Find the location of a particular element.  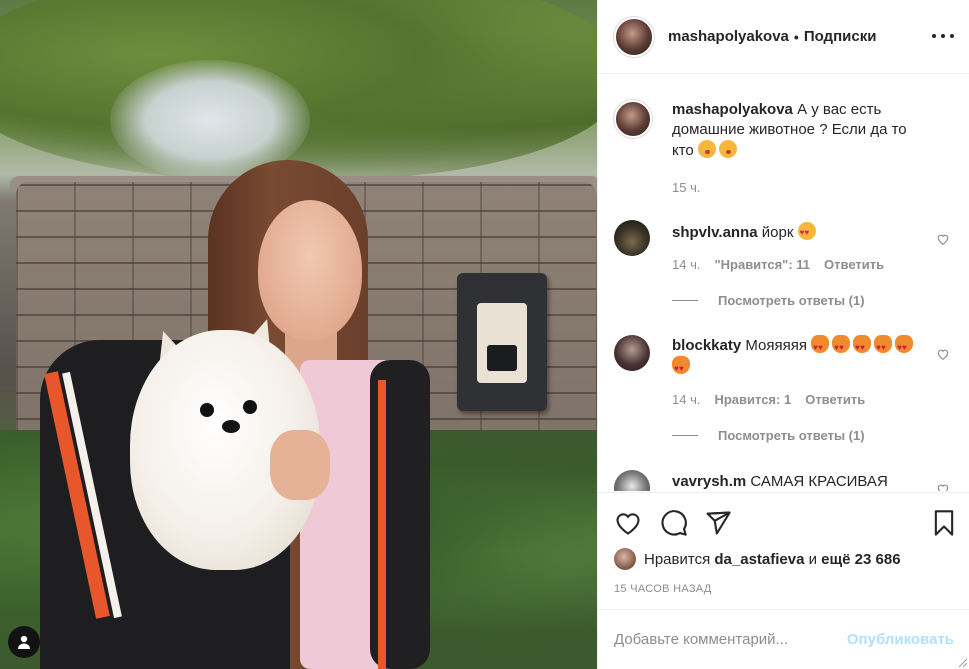

publish-button: Опубликовать is located at coordinates (900, 639).